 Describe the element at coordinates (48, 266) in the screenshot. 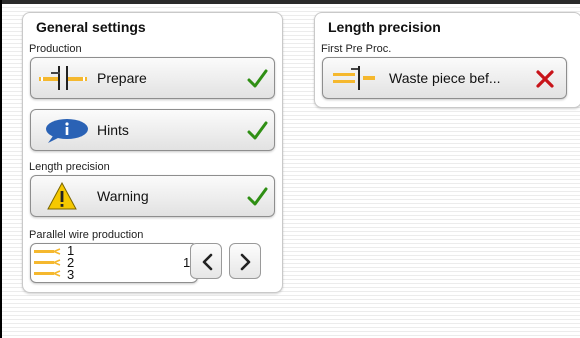

I see `parallel-wires-icon` at that location.